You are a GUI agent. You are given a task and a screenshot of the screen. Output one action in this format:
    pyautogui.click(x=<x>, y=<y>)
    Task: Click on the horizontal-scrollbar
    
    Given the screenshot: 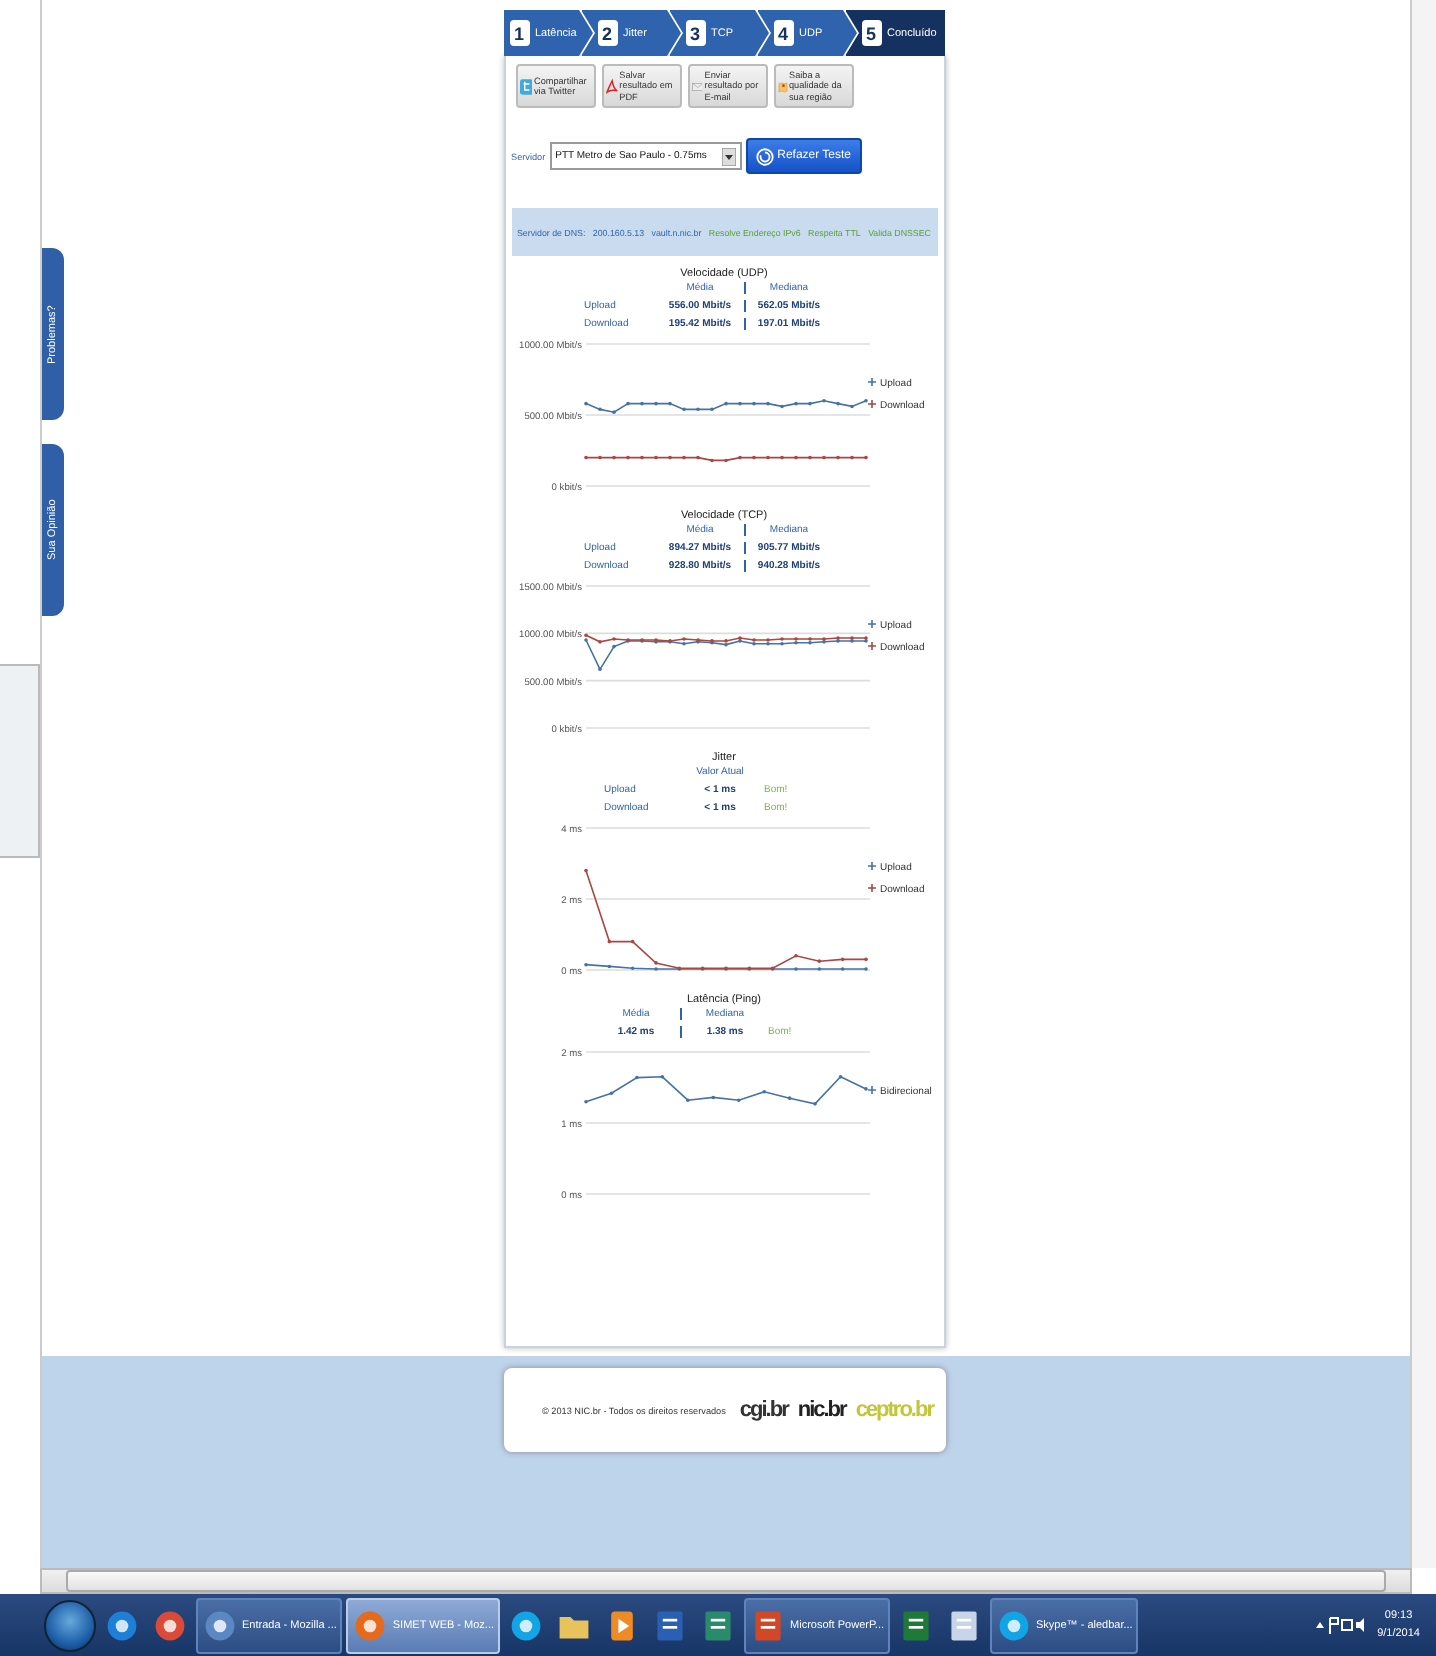 What is the action you would take?
    pyautogui.click(x=726, y=1581)
    